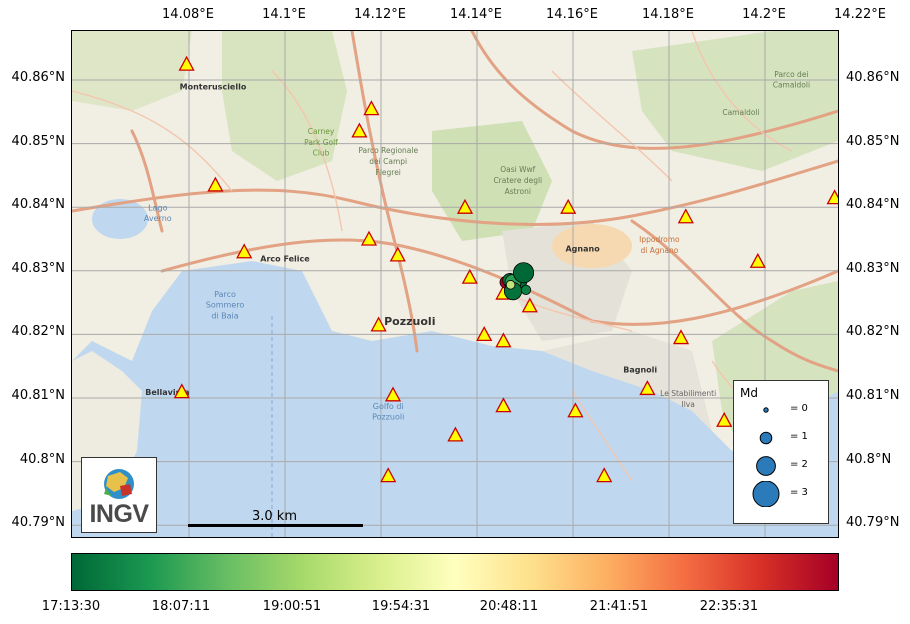  What do you see at coordinates (582, 249) in the screenshot?
I see `place-label: Agnano` at bounding box center [582, 249].